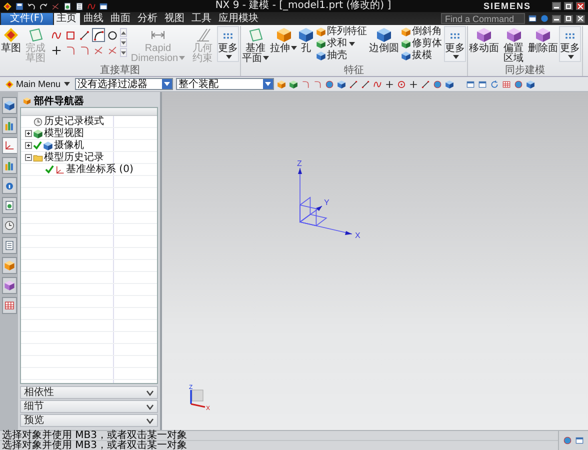  I want to click on document-icon, so click(9, 205).